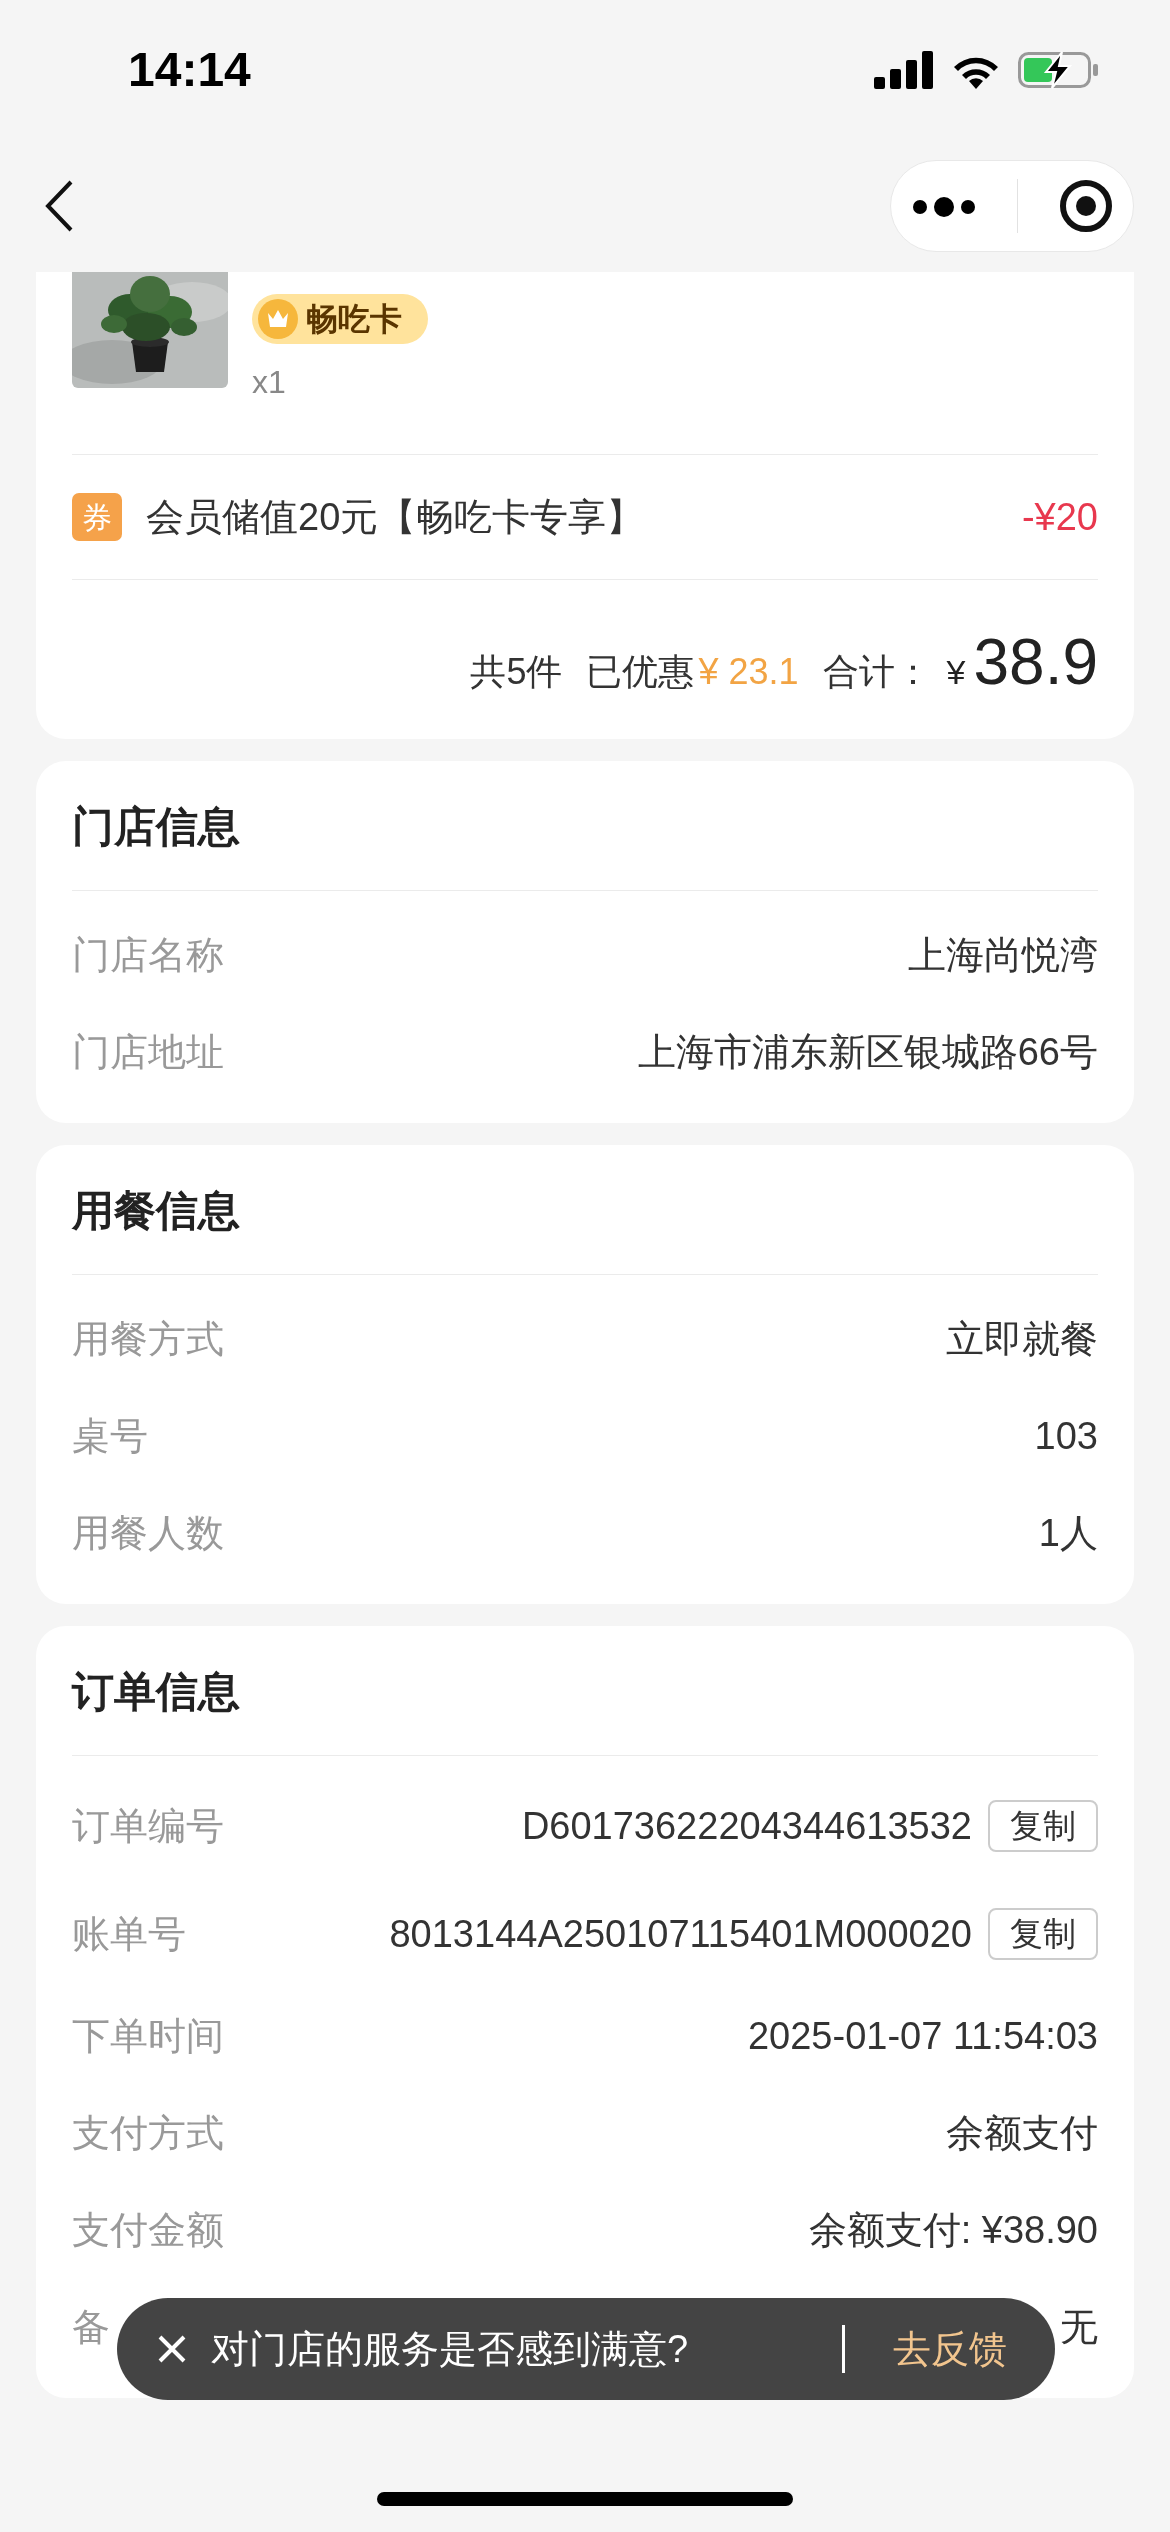 The height and width of the screenshot is (2532, 1170). Describe the element at coordinates (129, 1934) in the screenshot. I see `field-label: 账单号` at that location.